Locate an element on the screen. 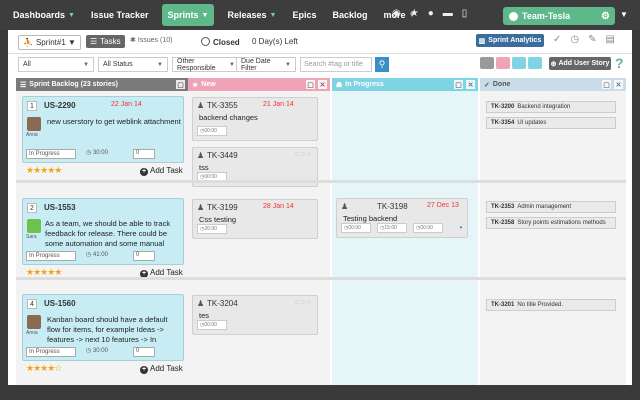 This screenshot has width=640, height=400. person-icon: ♟ is located at coordinates (201, 303).